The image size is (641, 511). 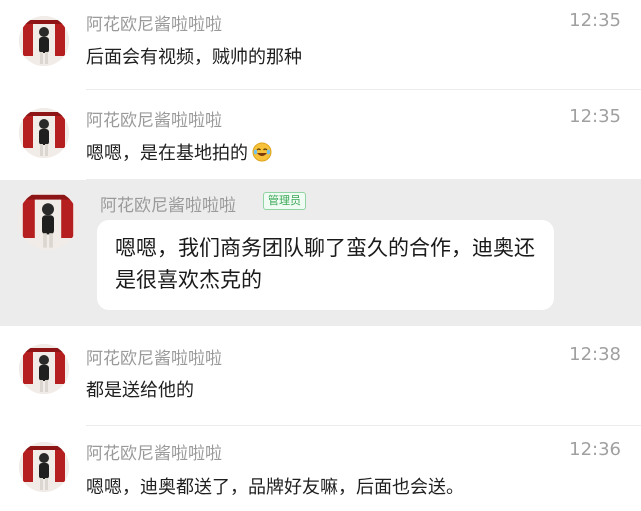 What do you see at coordinates (275, 487) in the screenshot?
I see `message-text: 嗯嗯，迪奥都送了，品牌好友嘛，后面也会送。` at bounding box center [275, 487].